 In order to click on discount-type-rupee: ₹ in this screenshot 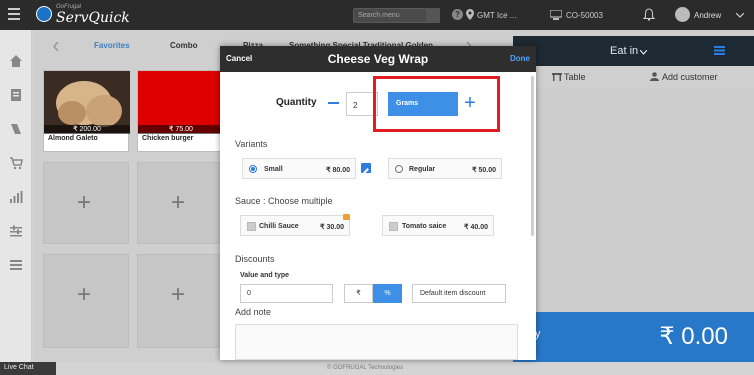, I will do `click(358, 293)`.